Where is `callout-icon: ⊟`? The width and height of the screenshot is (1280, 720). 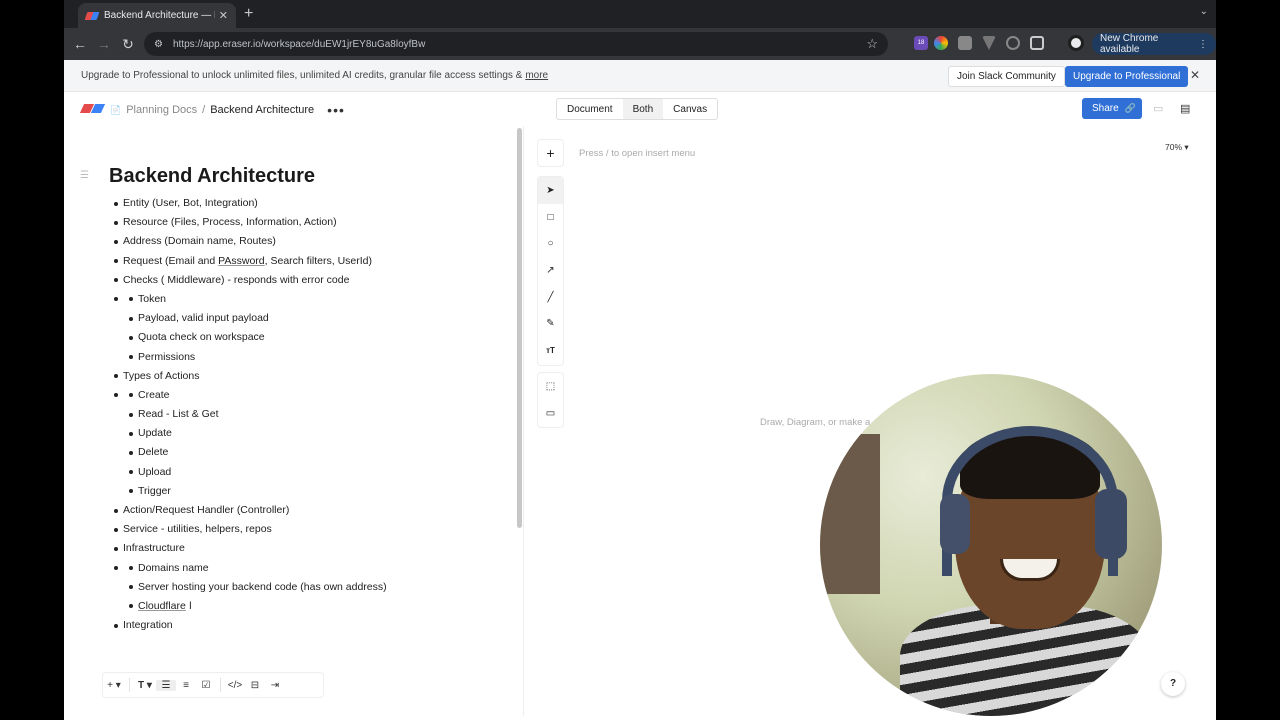
callout-icon: ⊟ is located at coordinates (255, 685).